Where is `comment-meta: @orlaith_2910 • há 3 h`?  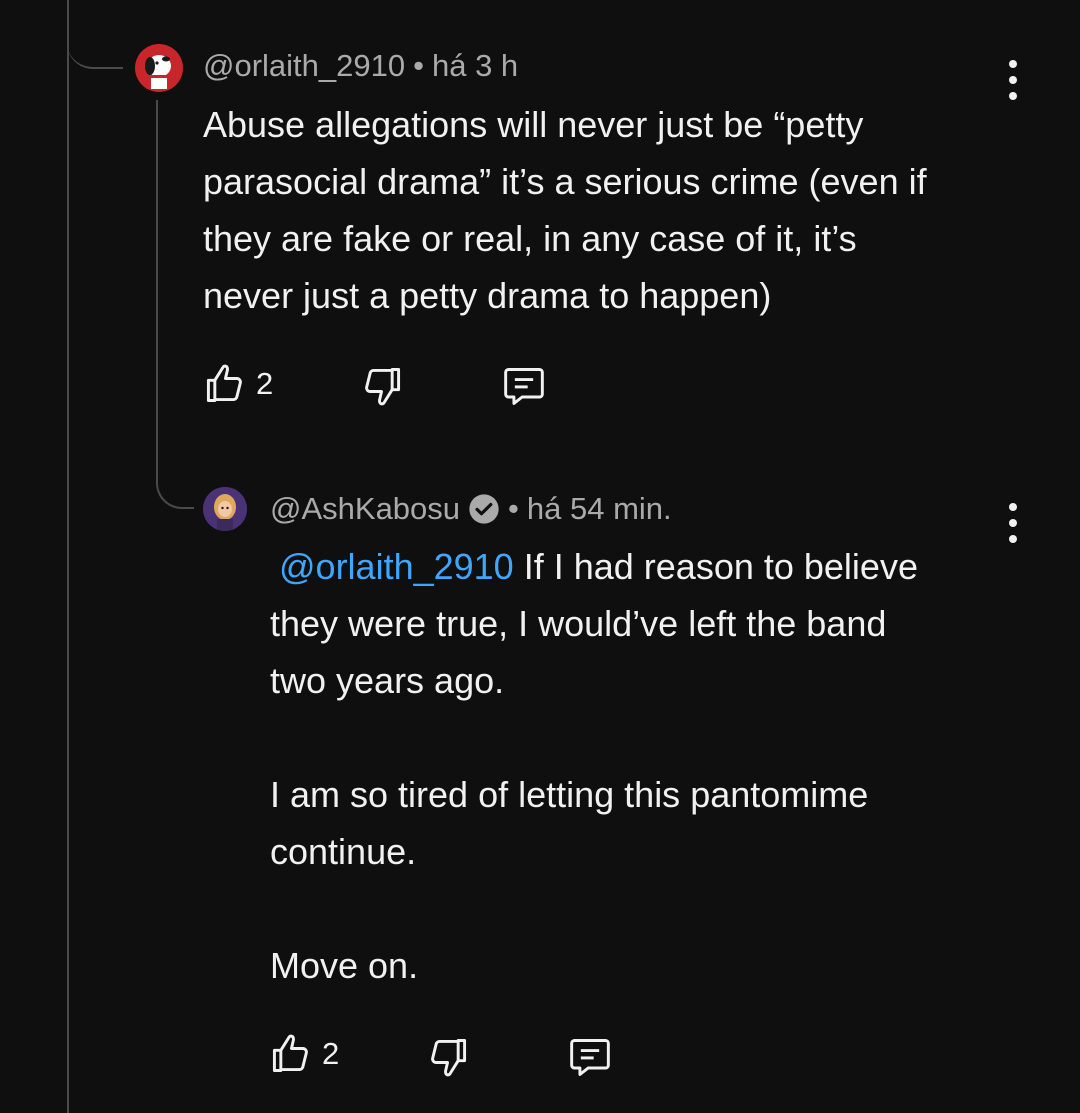 comment-meta: @orlaith_2910 • há 3 h is located at coordinates (360, 66).